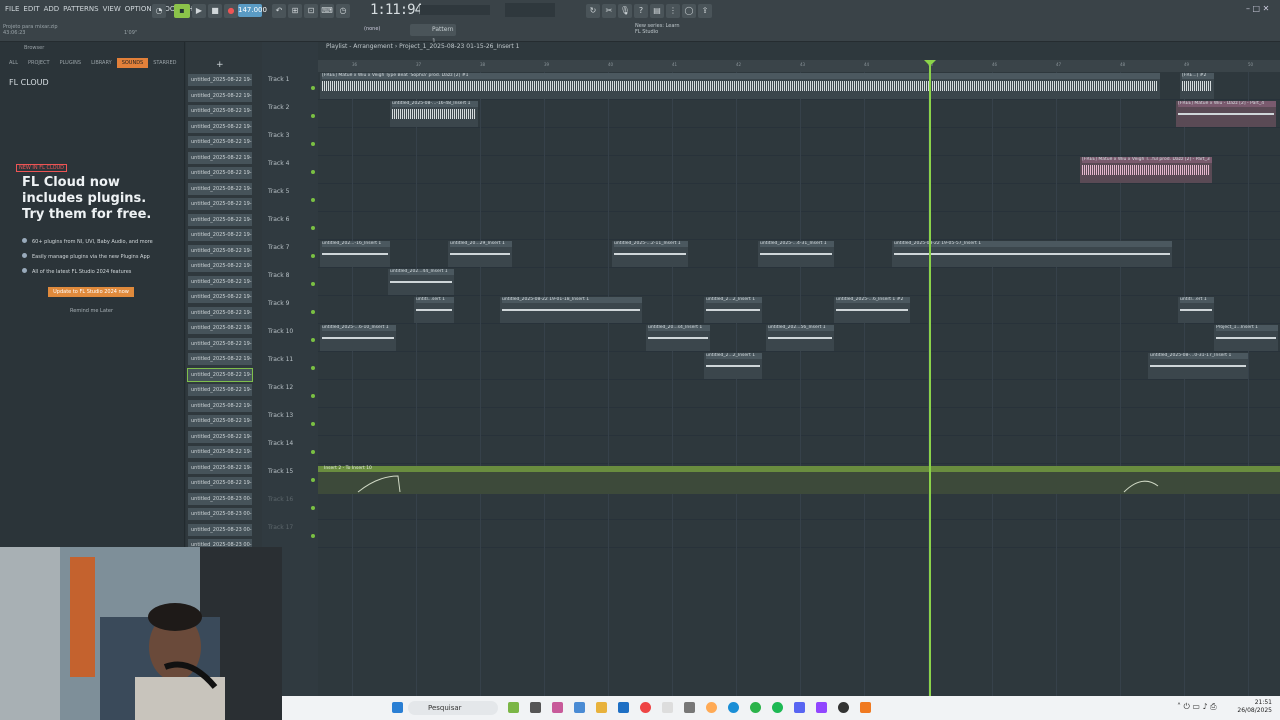  Describe the element at coordinates (132, 63) in the screenshot. I see `browser-tab-sounds: SOUNDS` at that location.